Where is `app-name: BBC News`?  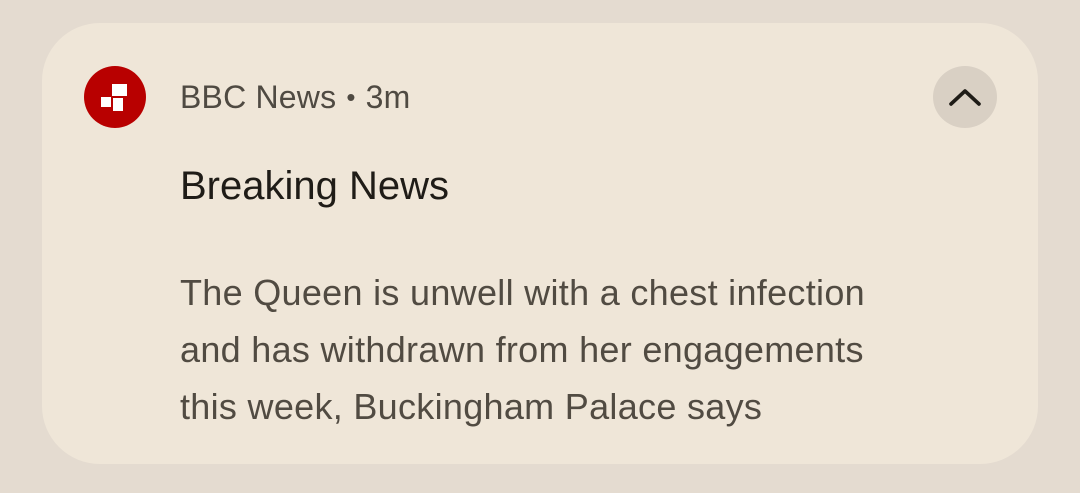 app-name: BBC News is located at coordinates (258, 96).